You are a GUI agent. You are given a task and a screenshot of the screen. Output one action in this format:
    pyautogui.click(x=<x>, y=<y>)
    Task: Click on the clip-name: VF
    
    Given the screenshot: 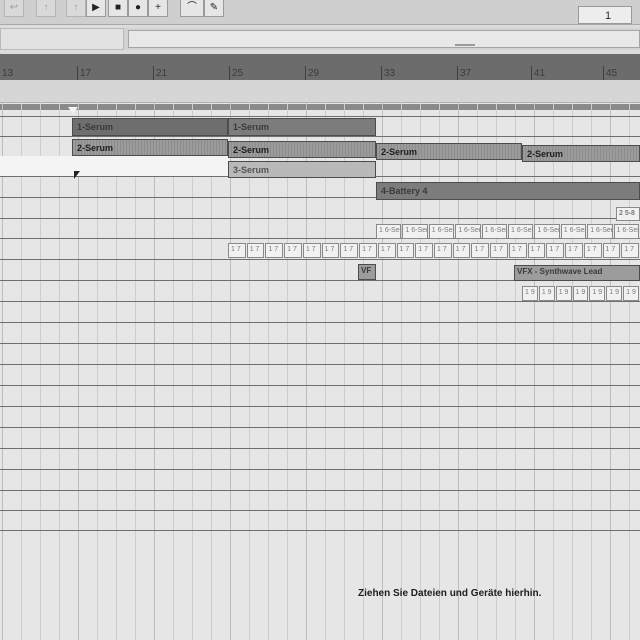 What is the action you would take?
    pyautogui.click(x=366, y=270)
    